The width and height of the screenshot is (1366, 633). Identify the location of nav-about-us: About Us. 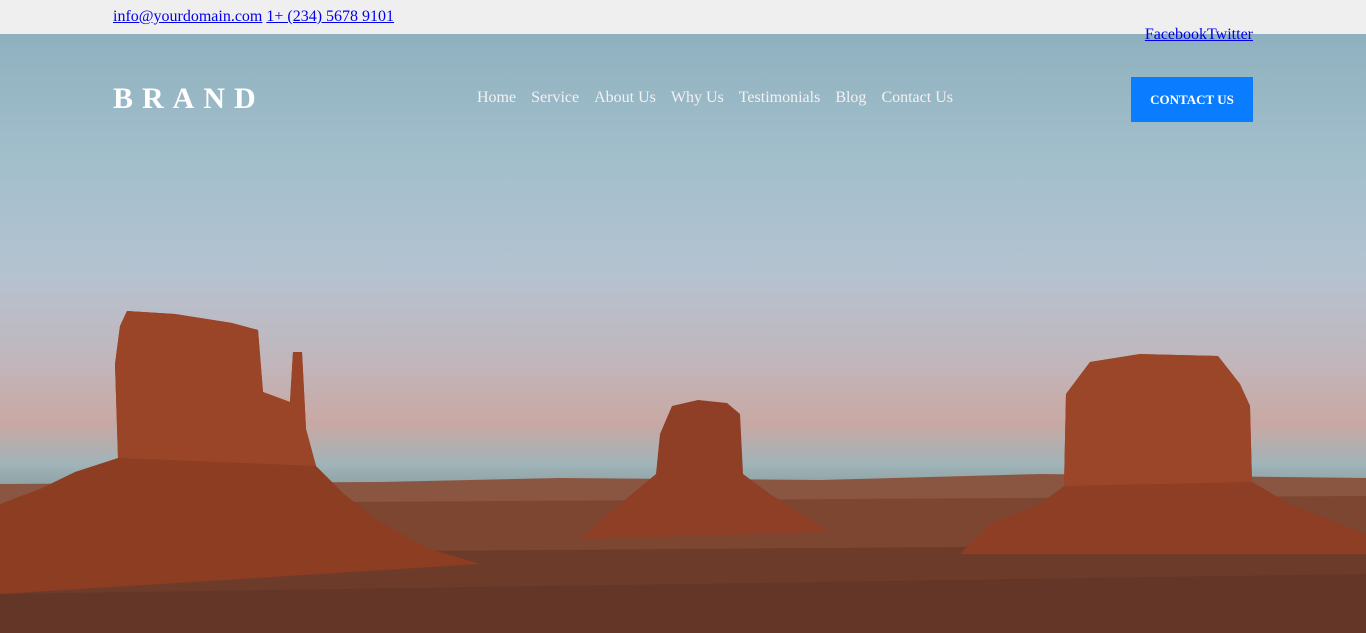
(625, 98).